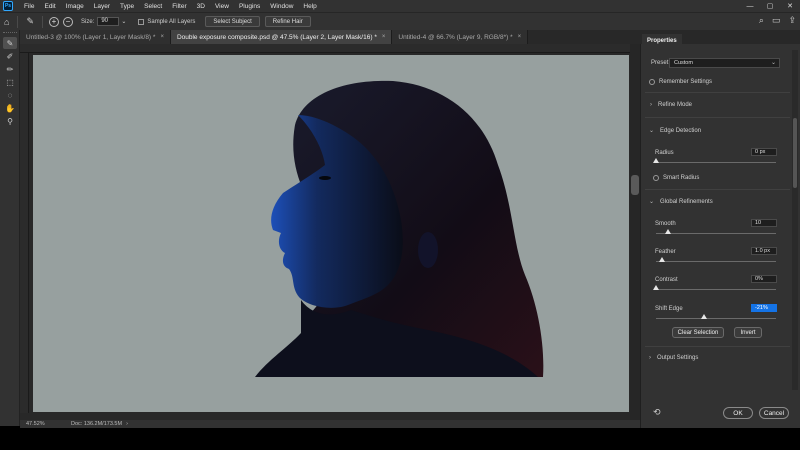 The width and height of the screenshot is (800, 450). Describe the element at coordinates (10, 33) in the screenshot. I see `toolbar-grip` at that location.